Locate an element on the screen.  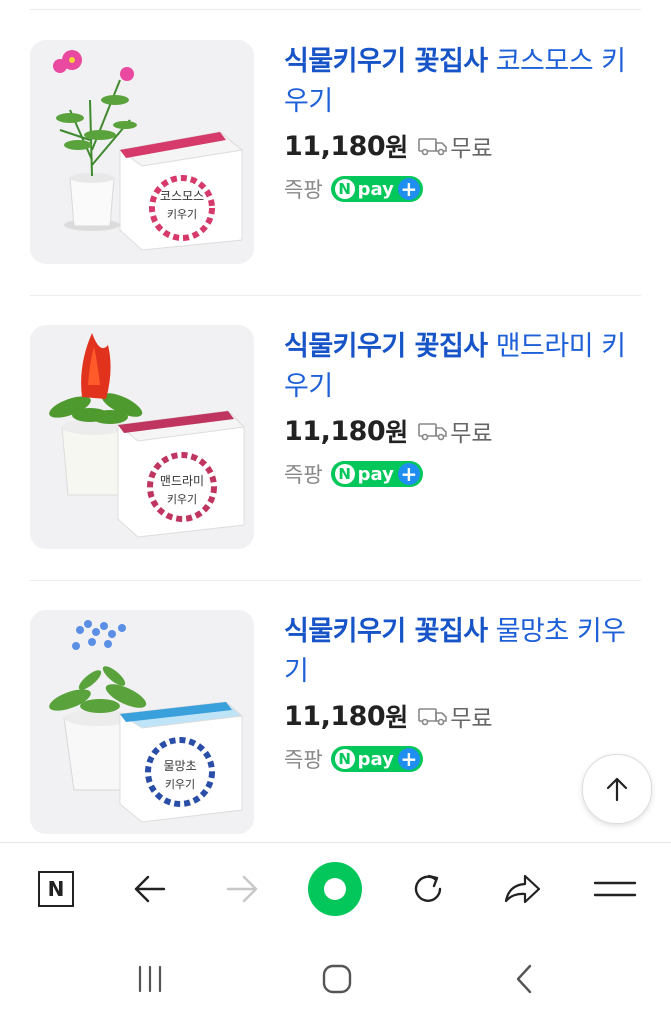
svg-text: 물망초 is located at coordinates (179, 766).